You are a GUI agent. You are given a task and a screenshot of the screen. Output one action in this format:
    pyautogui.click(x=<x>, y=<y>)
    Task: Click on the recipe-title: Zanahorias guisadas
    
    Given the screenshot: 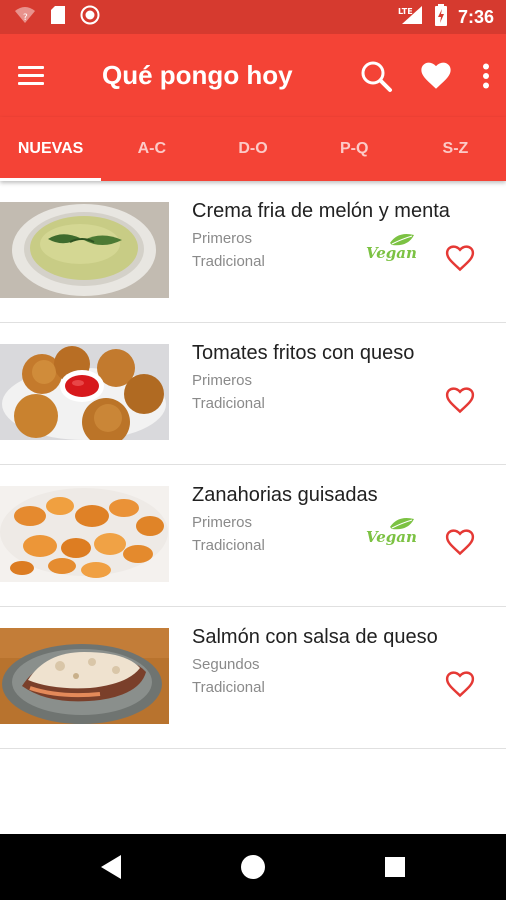 What is the action you would take?
    pyautogui.click(x=285, y=495)
    